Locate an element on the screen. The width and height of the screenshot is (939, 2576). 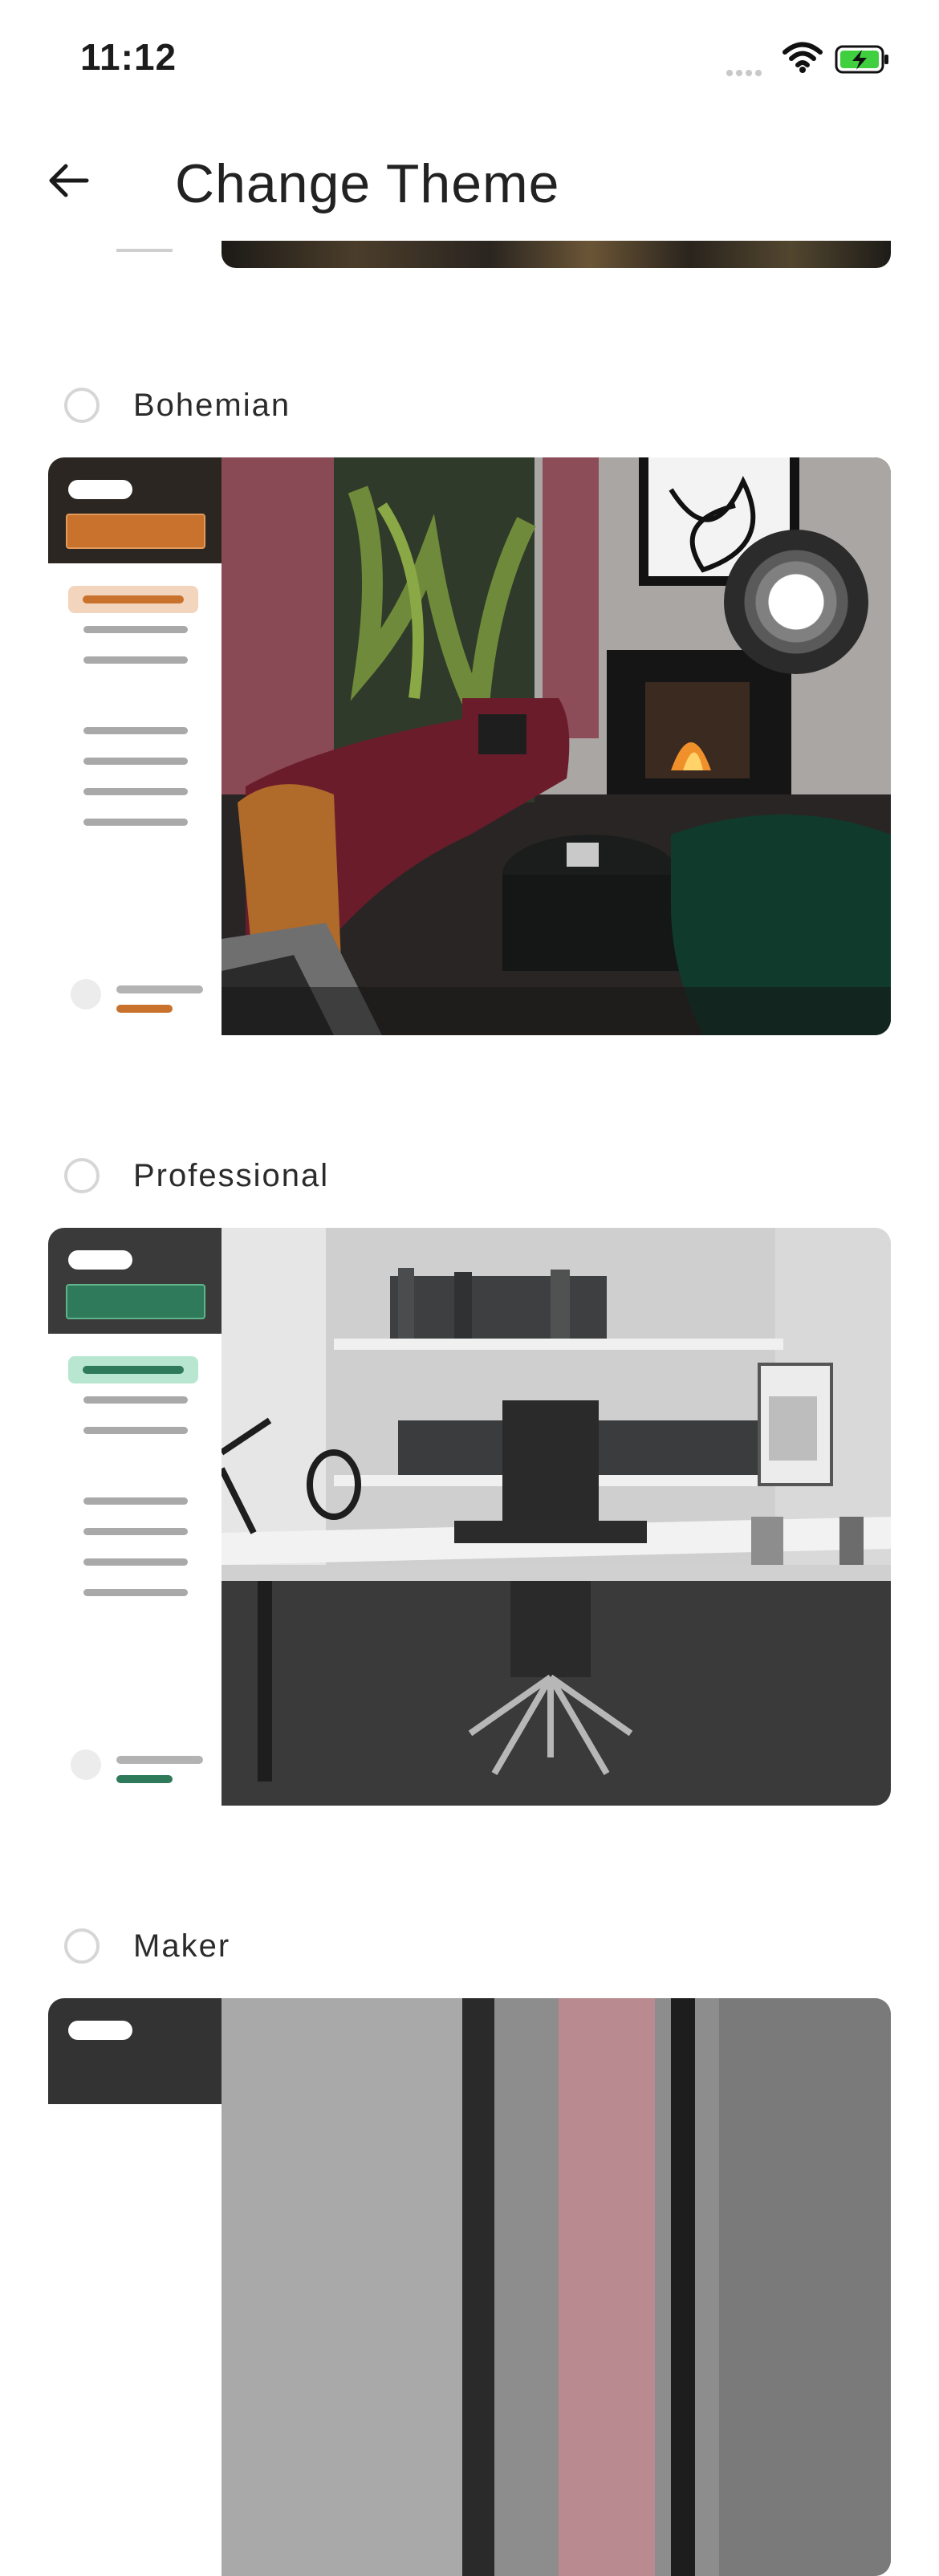
theme-label: Bohemian is located at coordinates (212, 405).